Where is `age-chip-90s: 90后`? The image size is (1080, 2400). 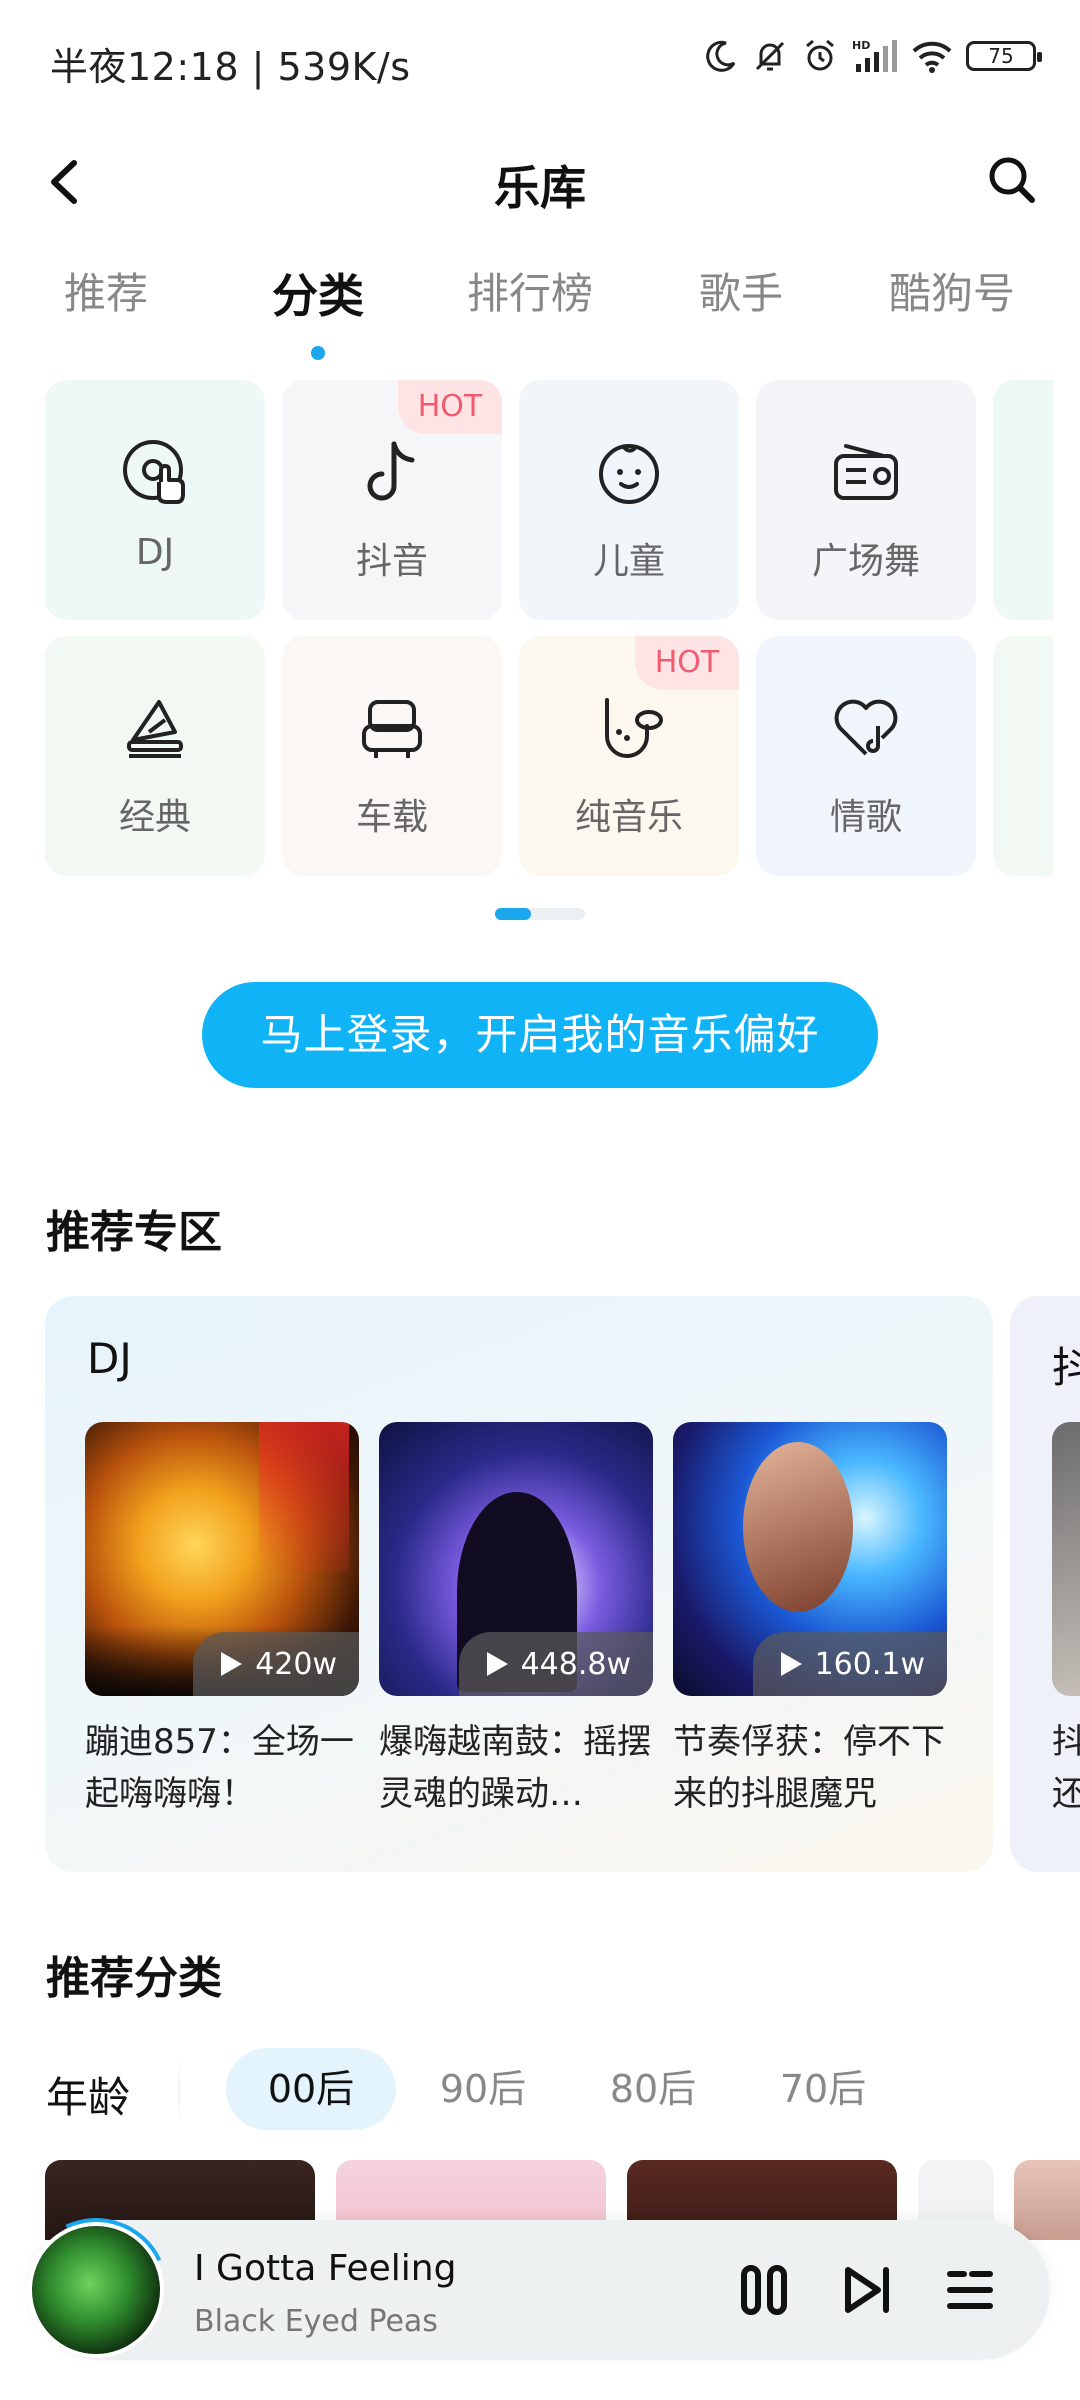 age-chip-90s: 90后 is located at coordinates (483, 2089).